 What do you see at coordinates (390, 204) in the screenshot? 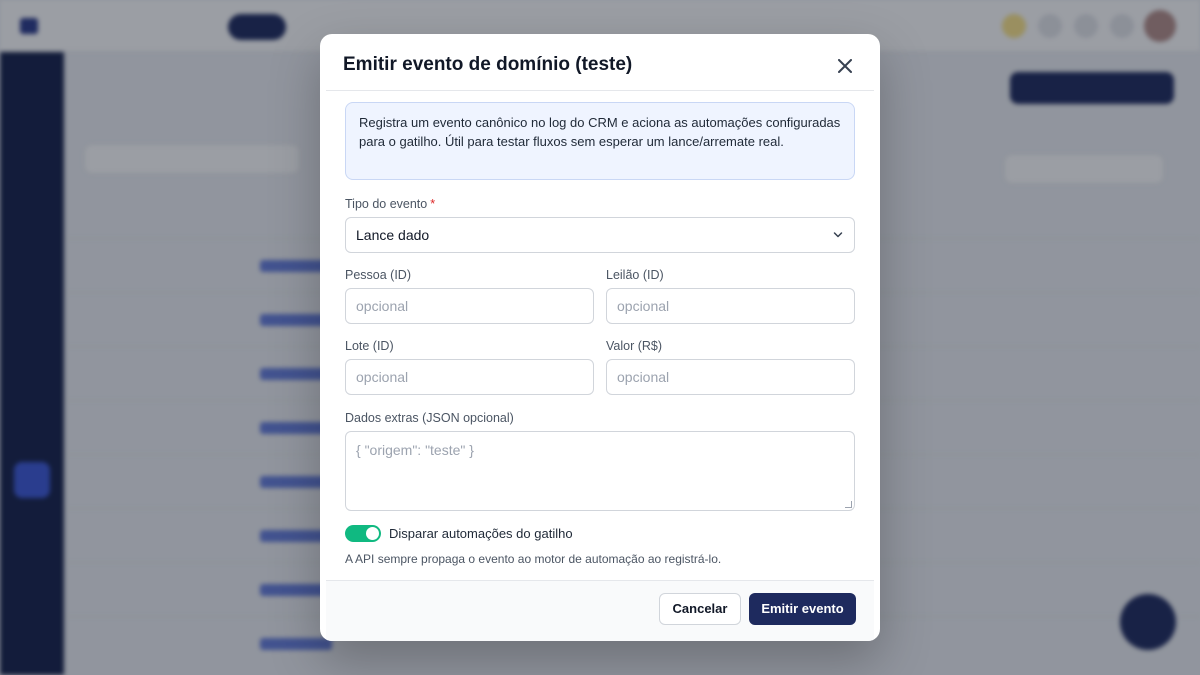
I see `event-type-label: Tipo do evento *` at bounding box center [390, 204].